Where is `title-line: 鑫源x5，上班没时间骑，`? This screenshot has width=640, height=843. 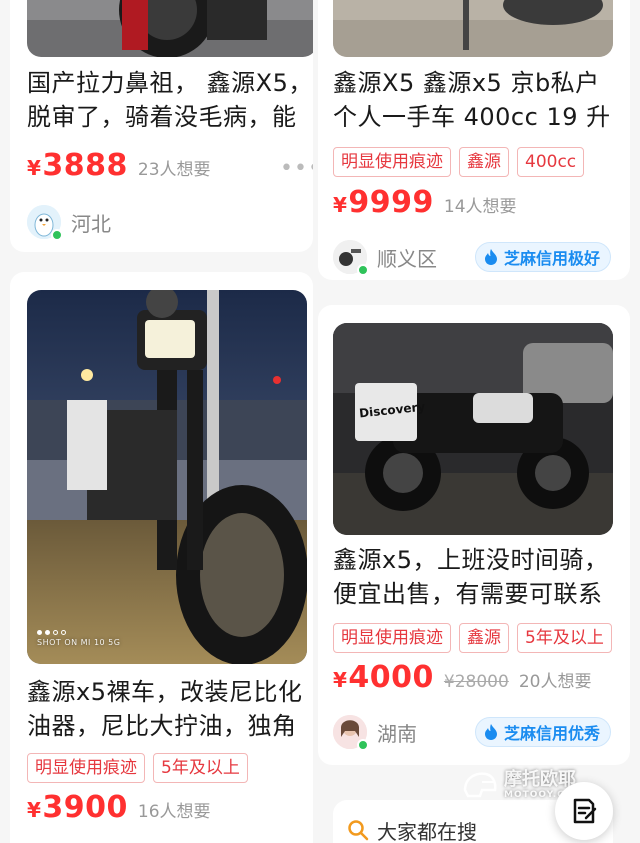 title-line: 鑫源x5，上班没时间骑， is located at coordinates (471, 560).